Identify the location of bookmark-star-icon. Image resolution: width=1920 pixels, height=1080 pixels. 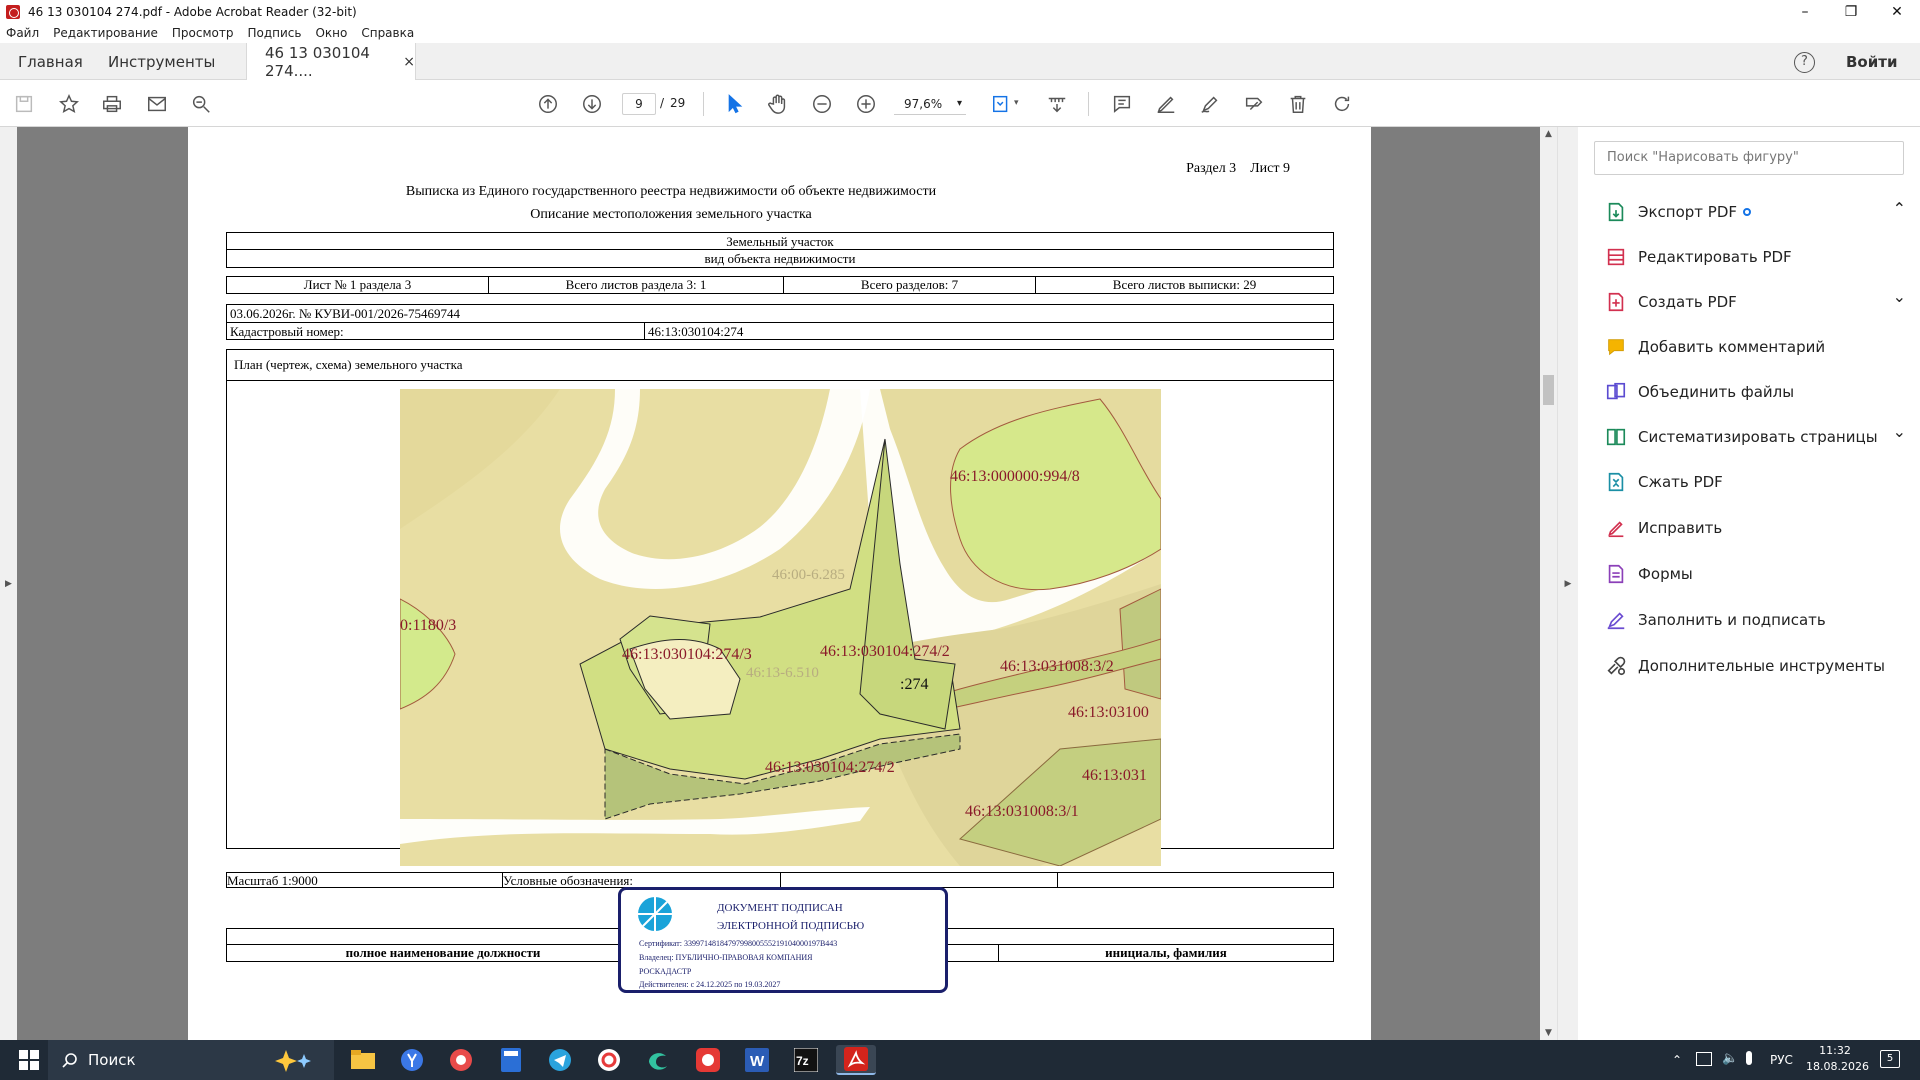
(69, 104).